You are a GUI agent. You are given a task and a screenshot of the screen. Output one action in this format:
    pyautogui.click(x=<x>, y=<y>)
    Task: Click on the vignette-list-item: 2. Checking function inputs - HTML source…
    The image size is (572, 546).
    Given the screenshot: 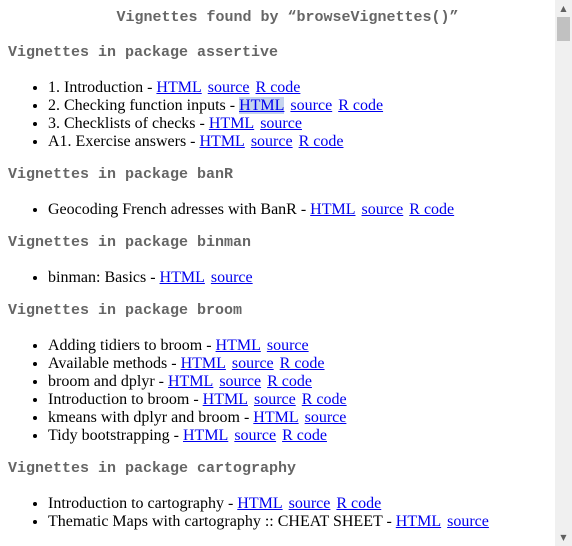 What is the action you would take?
    pyautogui.click(x=215, y=106)
    